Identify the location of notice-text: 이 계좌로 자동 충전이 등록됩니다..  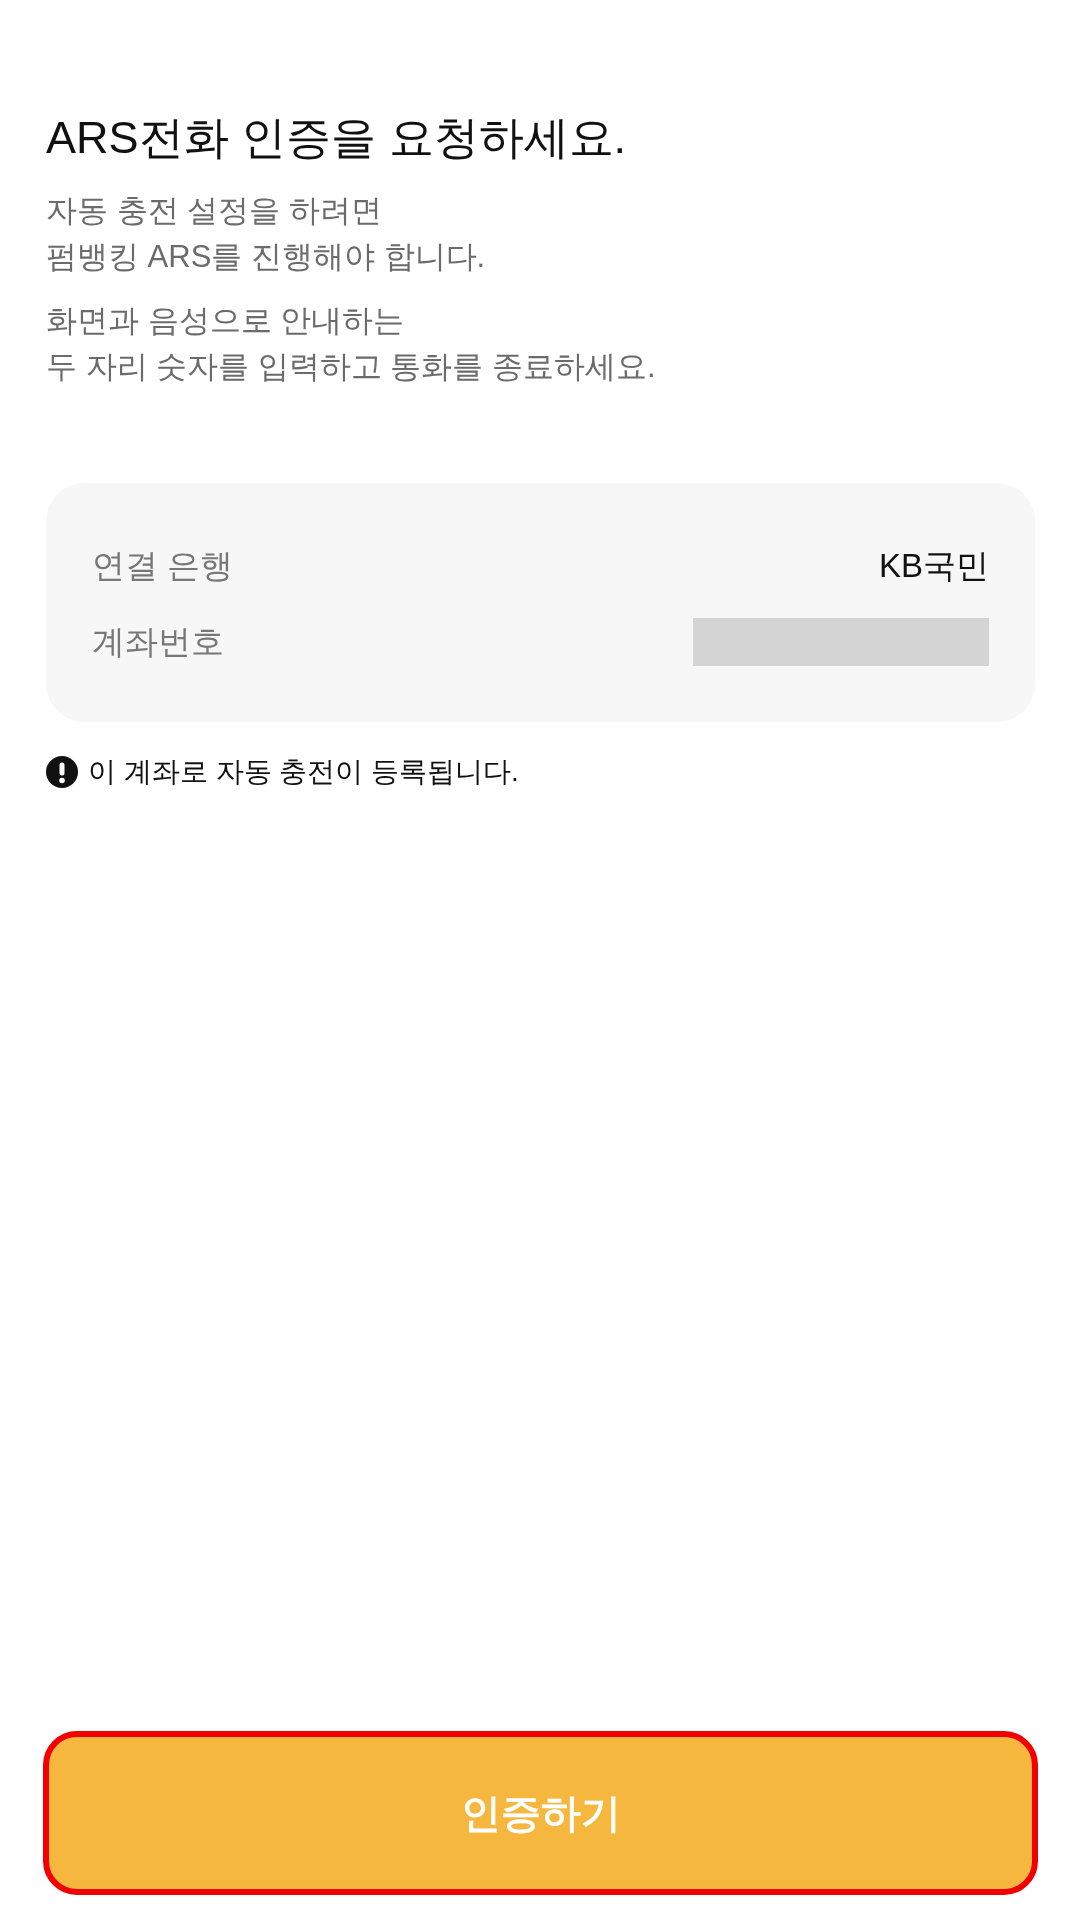
(303, 772).